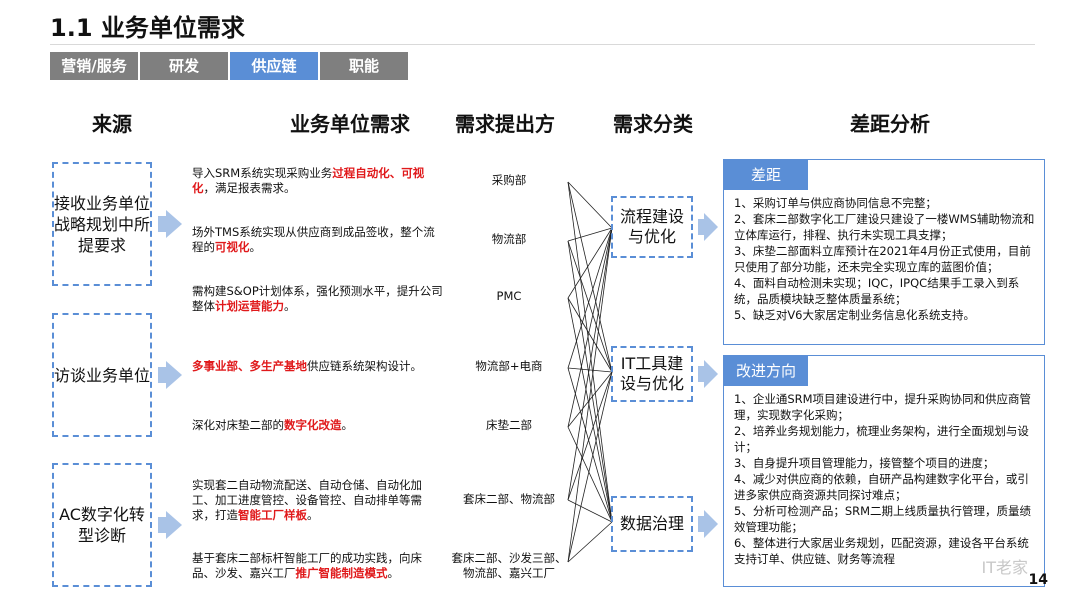 This screenshot has width=1080, height=608. Describe the element at coordinates (509, 366) in the screenshot. I see `proposer-item: 物流部+电商` at that location.